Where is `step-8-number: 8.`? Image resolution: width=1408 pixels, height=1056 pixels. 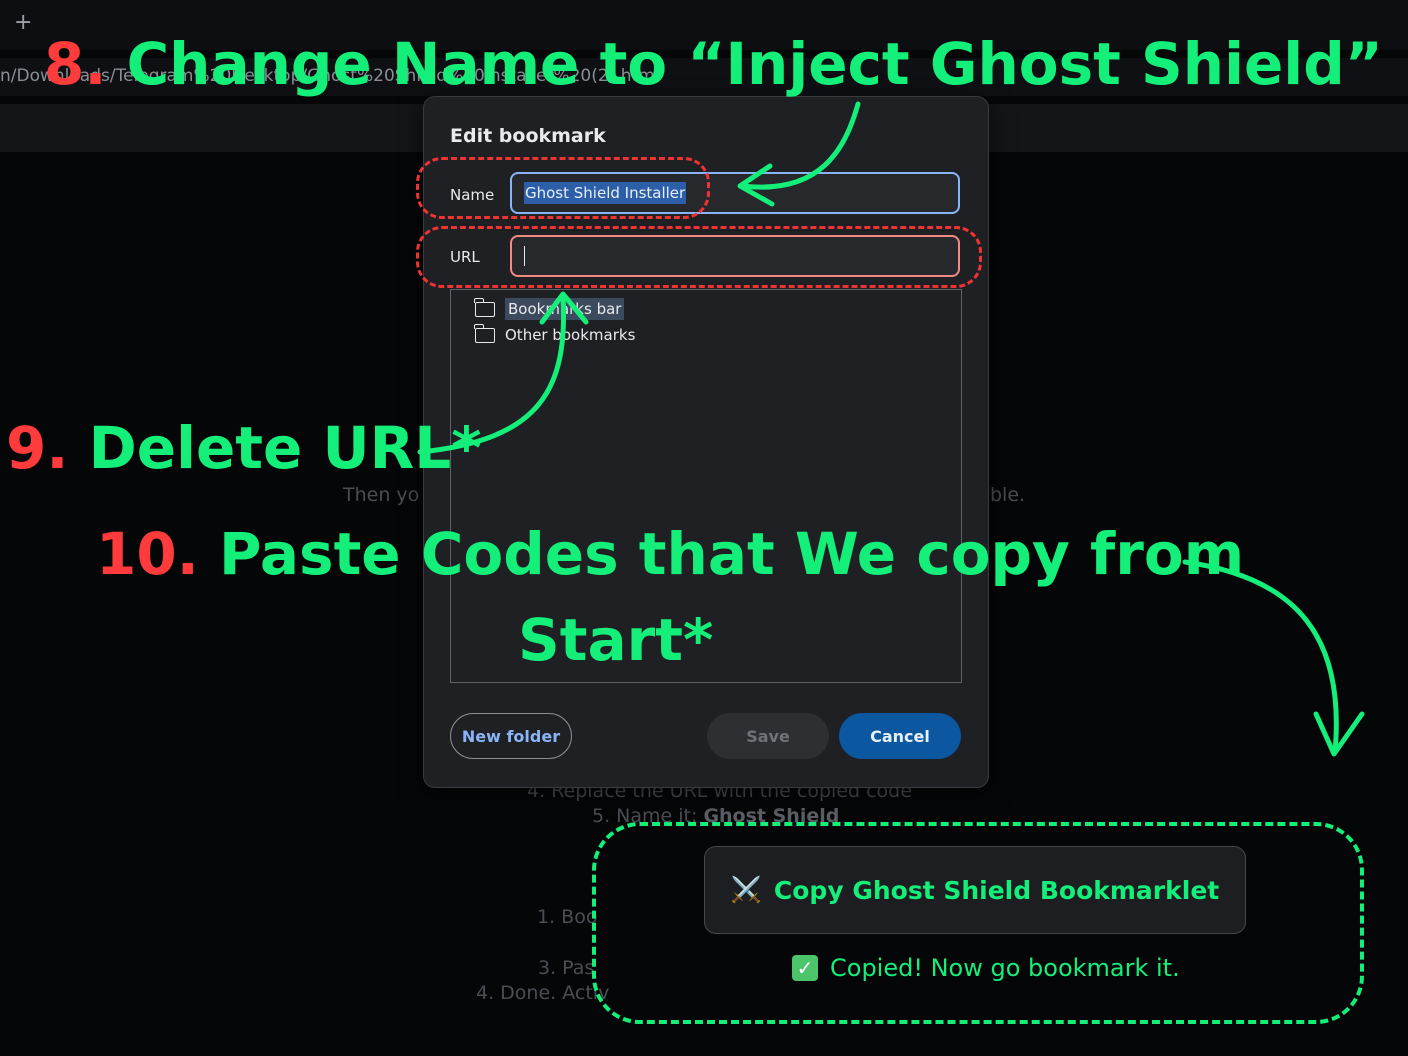
step-8-number: 8. is located at coordinates (75, 64).